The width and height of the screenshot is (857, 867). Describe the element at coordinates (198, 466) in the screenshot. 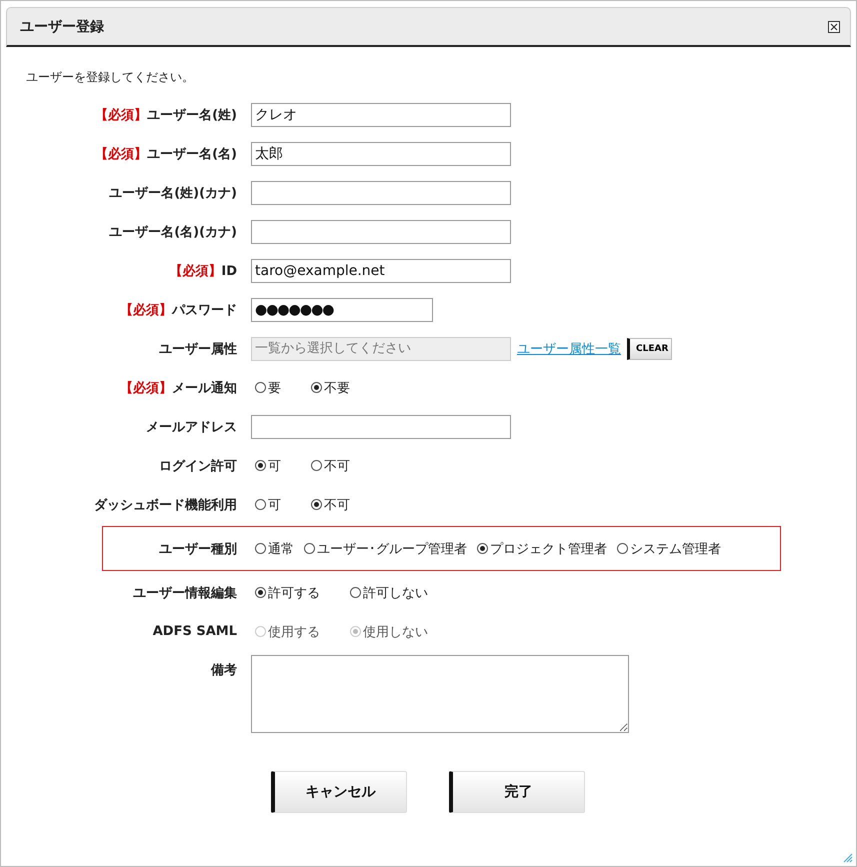

I see `field-label: ログイン許可` at that location.